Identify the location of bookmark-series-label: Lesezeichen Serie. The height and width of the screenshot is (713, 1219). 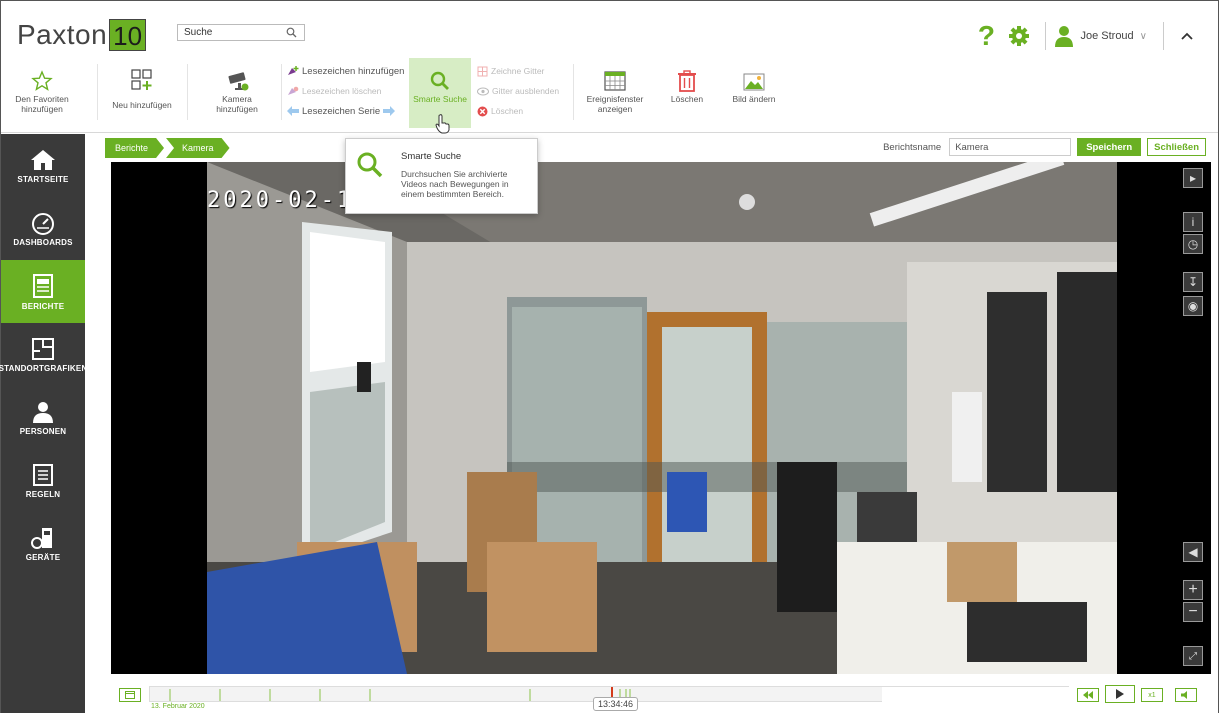
(341, 111).